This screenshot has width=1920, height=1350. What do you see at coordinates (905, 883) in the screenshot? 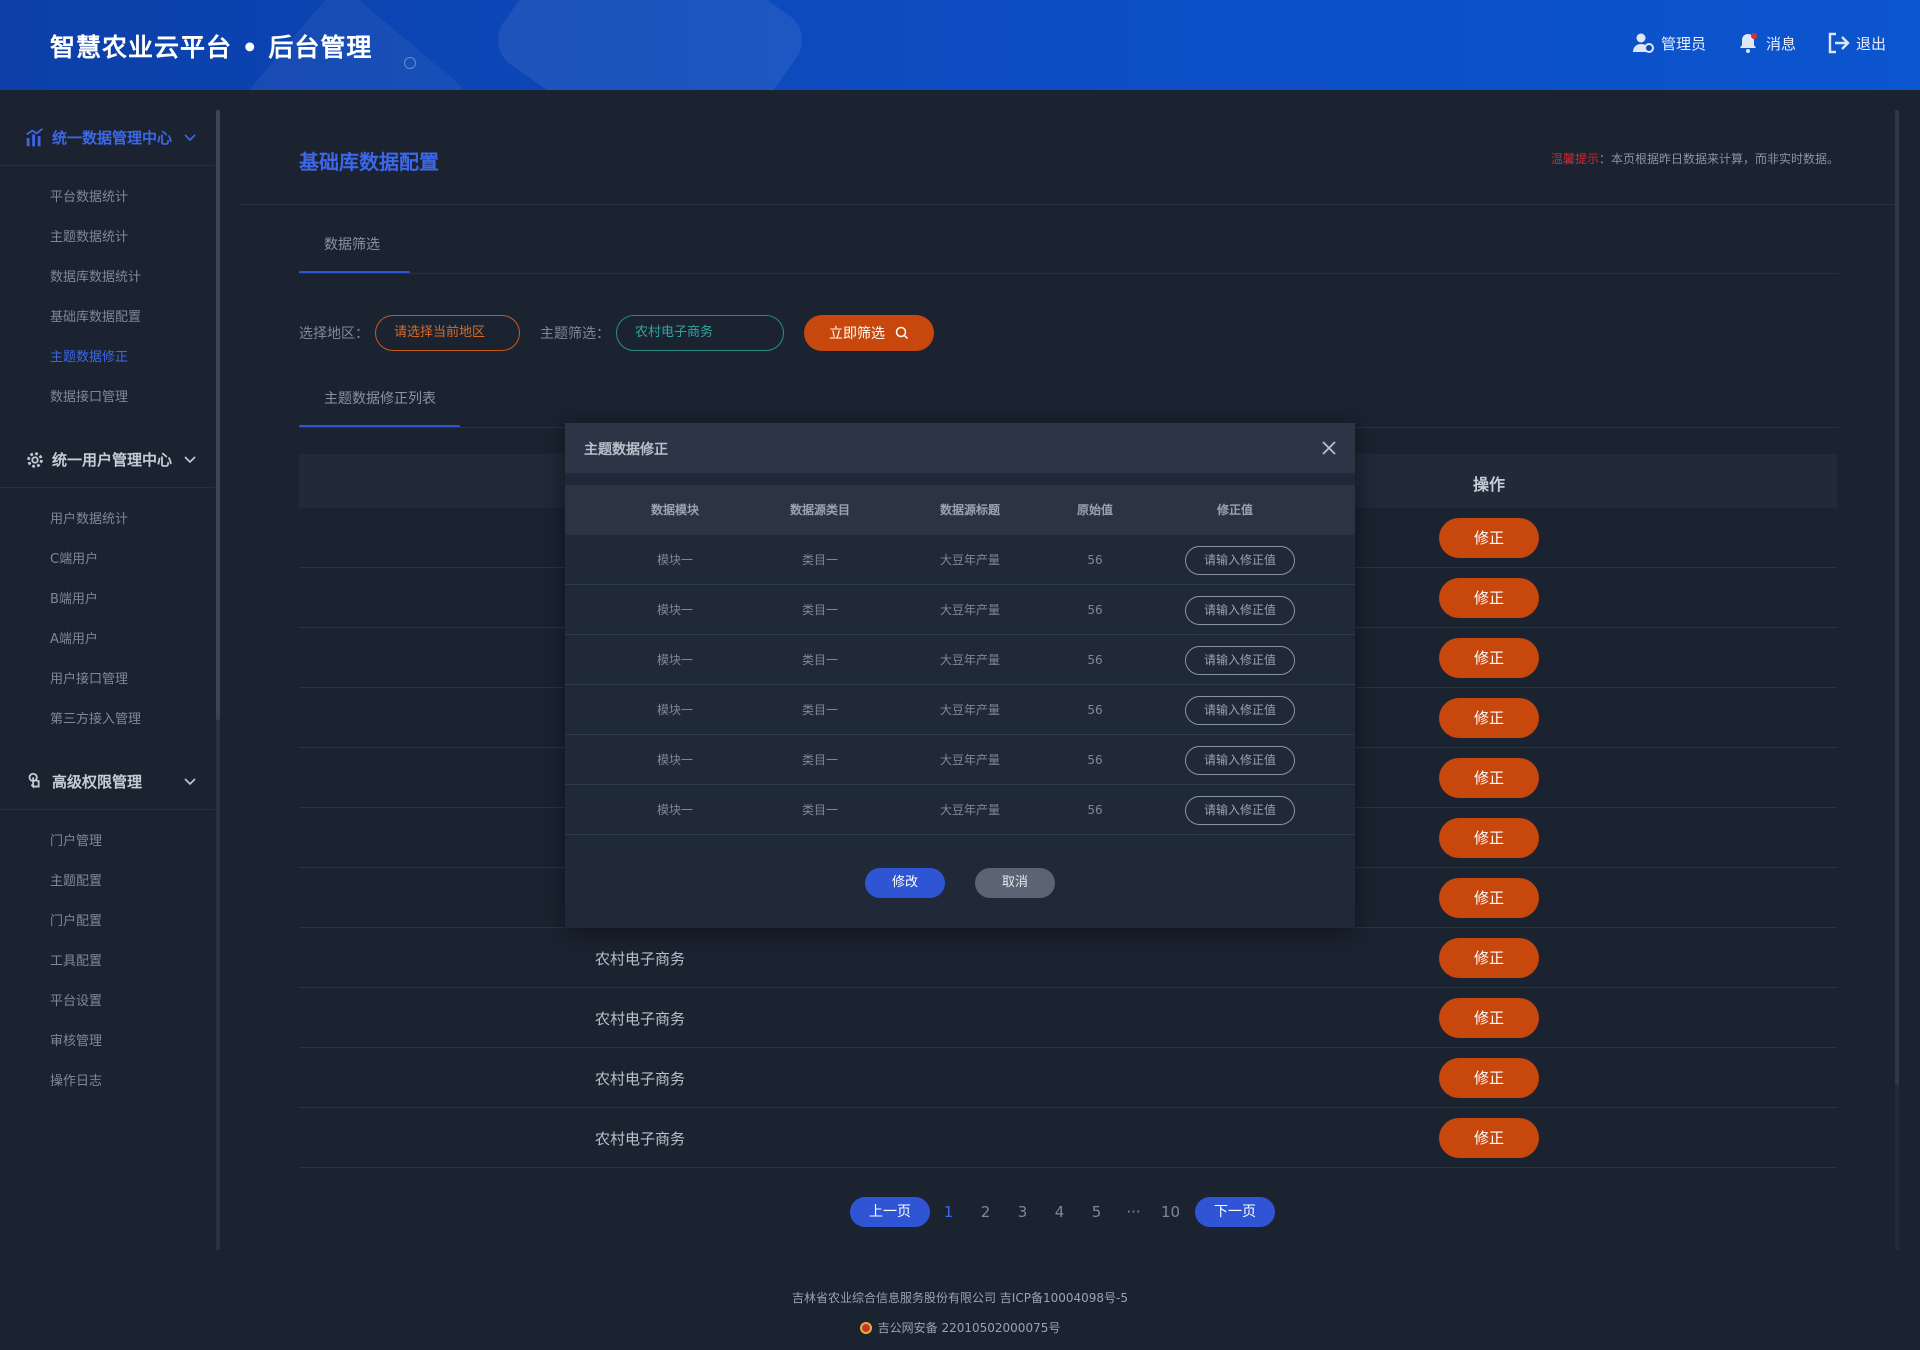
I see `modify-button: 修改` at bounding box center [905, 883].